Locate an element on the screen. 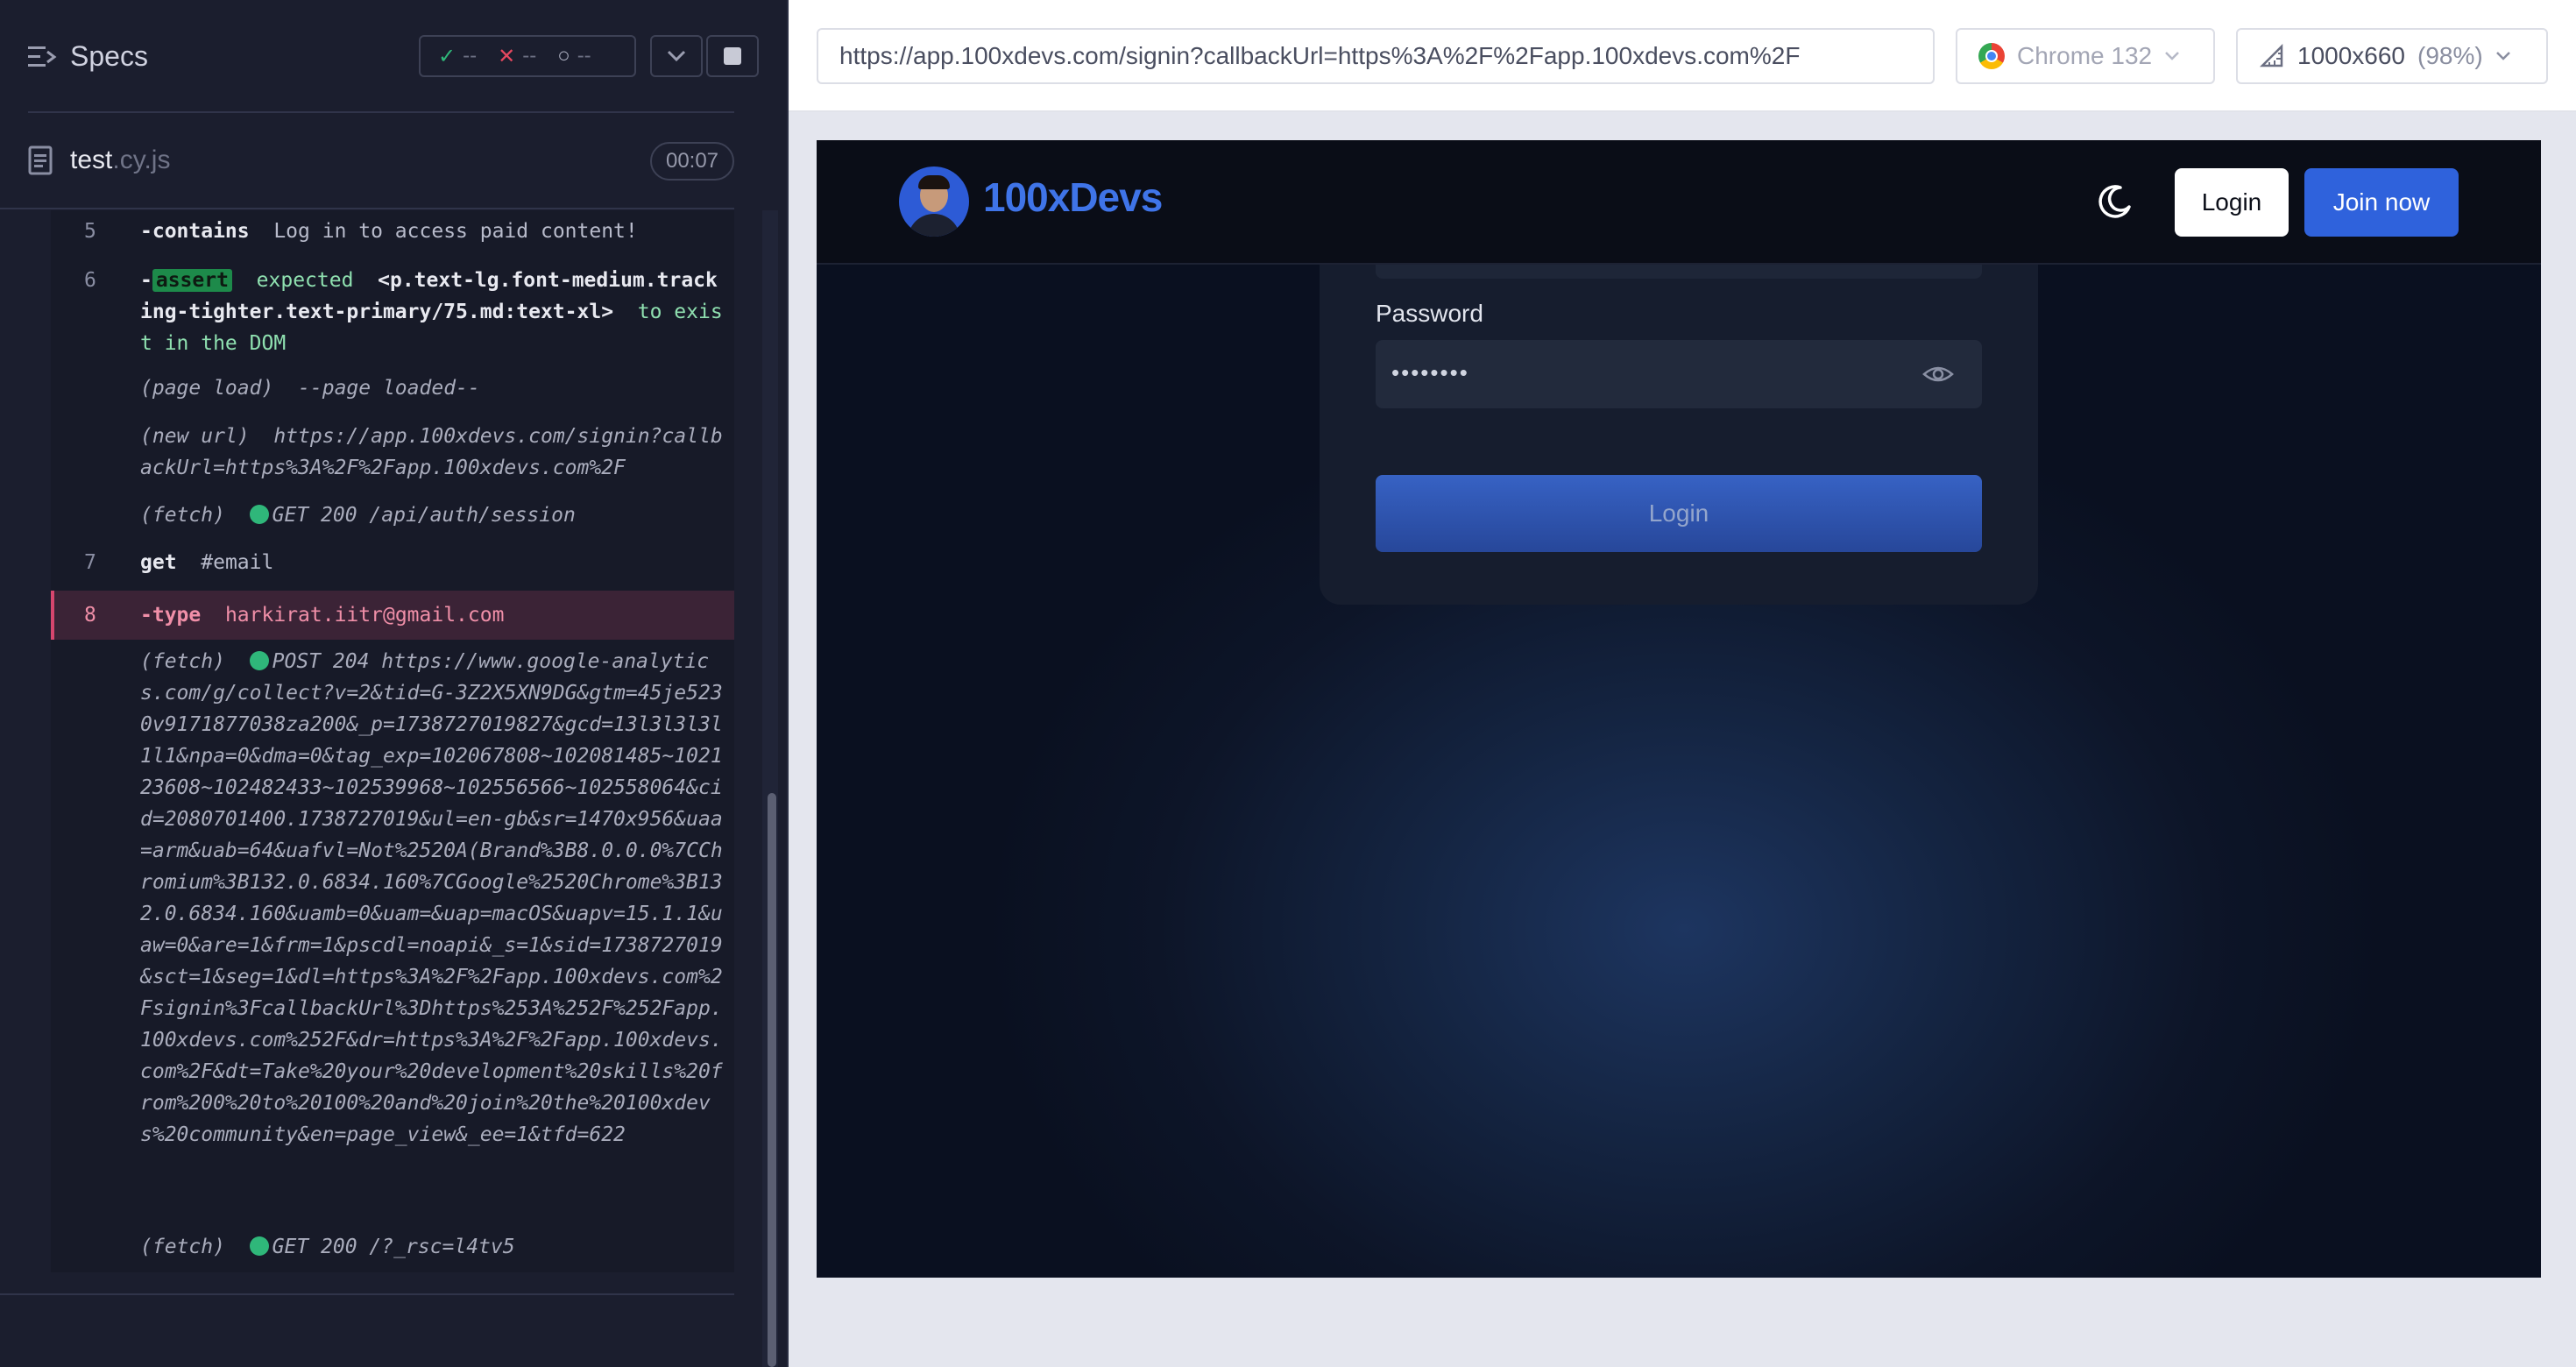  assert-text: expected is located at coordinates (305, 280).